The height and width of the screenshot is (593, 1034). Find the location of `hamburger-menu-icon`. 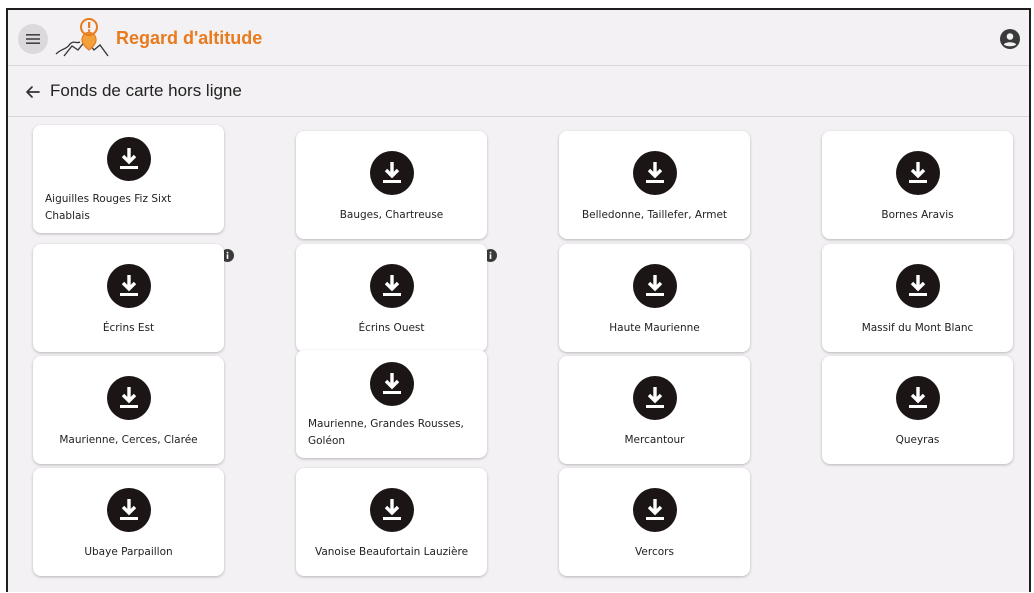

hamburger-menu-icon is located at coordinates (33, 39).